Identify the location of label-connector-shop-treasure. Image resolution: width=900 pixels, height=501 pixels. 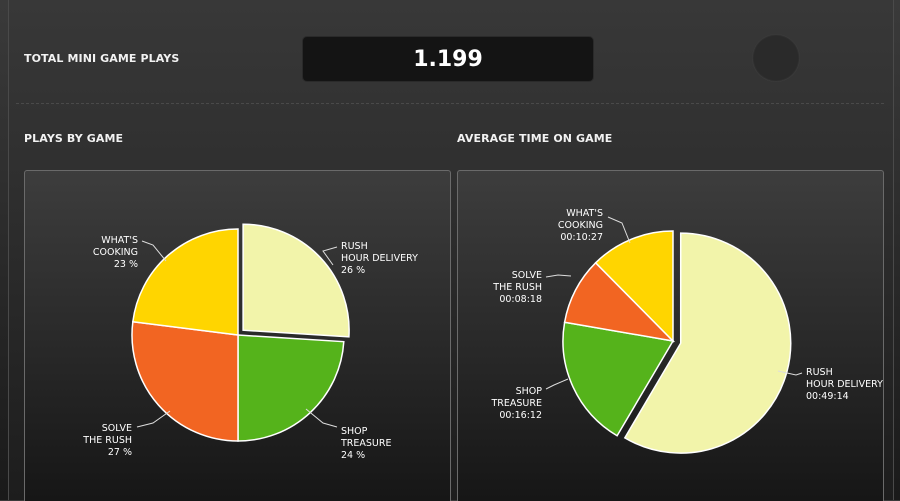
(557, 384).